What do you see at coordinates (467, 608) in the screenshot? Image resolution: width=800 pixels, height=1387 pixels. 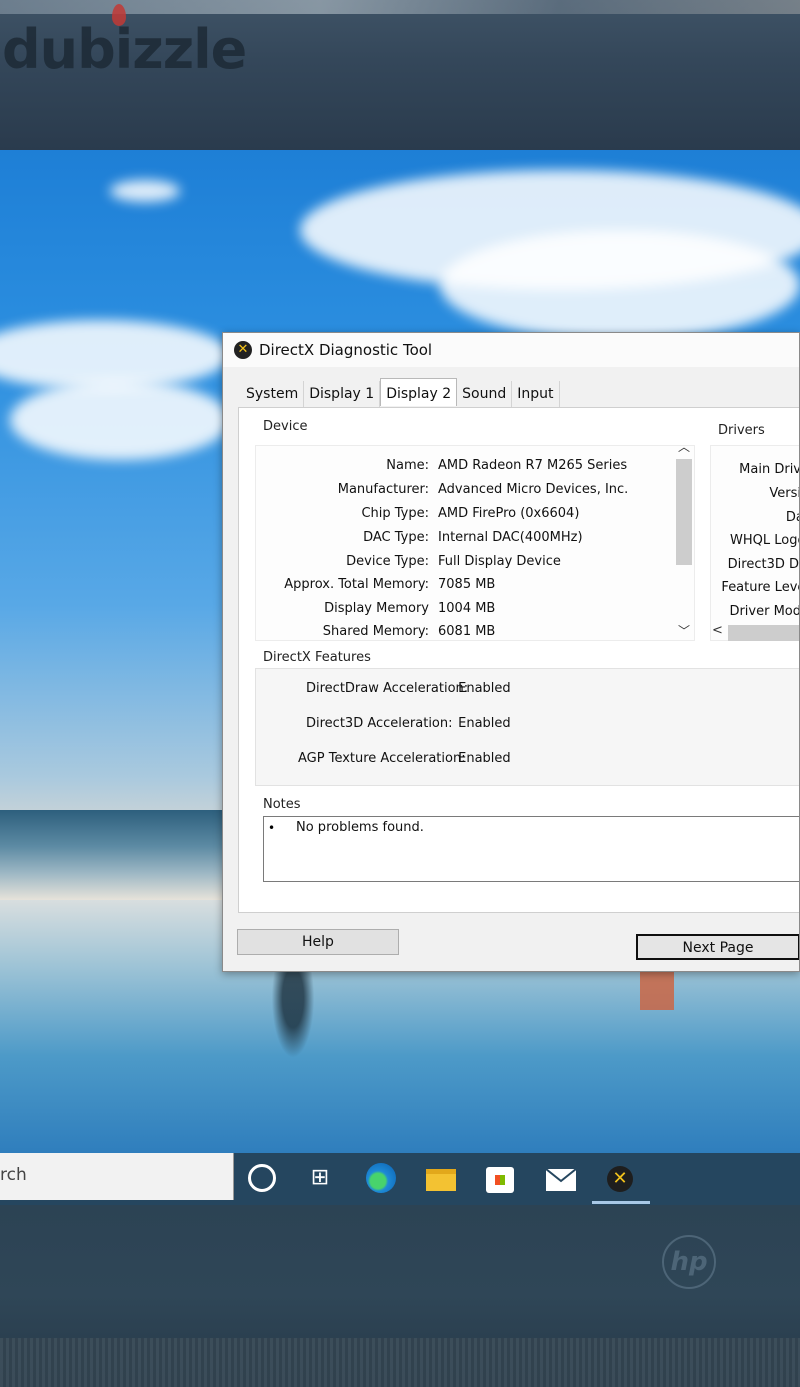 I see `device-value: 1004 MB` at bounding box center [467, 608].